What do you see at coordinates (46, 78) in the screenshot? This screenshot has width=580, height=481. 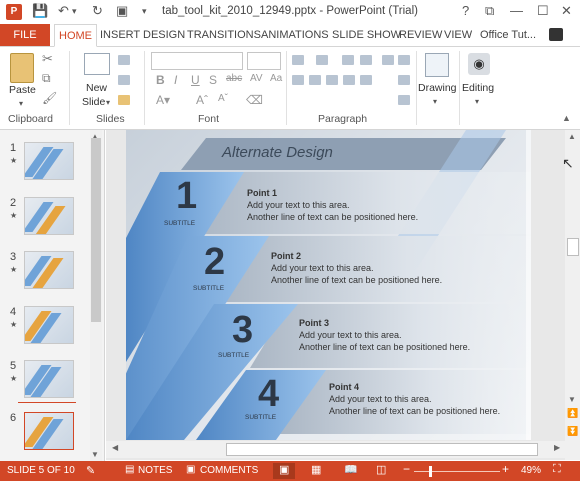 I see `copy-icon: ⧉` at bounding box center [46, 78].